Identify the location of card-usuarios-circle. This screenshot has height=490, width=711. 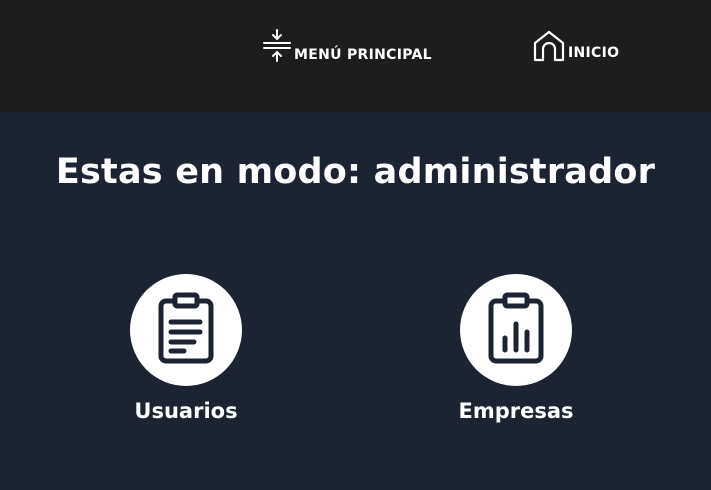
(186, 330).